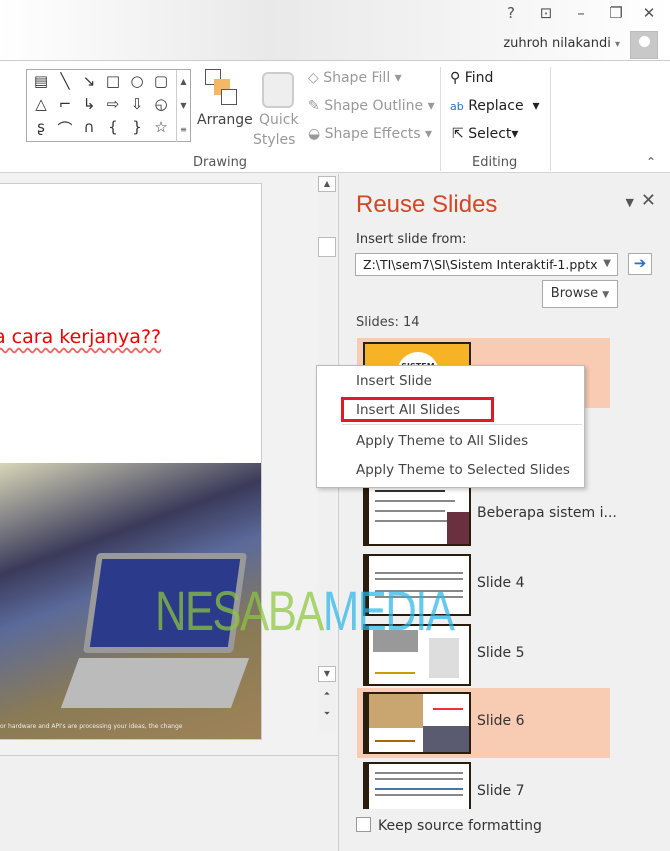 Image resolution: width=670 pixels, height=851 pixels. I want to click on menu-item-insert-slide: Insert Slide, so click(394, 381).